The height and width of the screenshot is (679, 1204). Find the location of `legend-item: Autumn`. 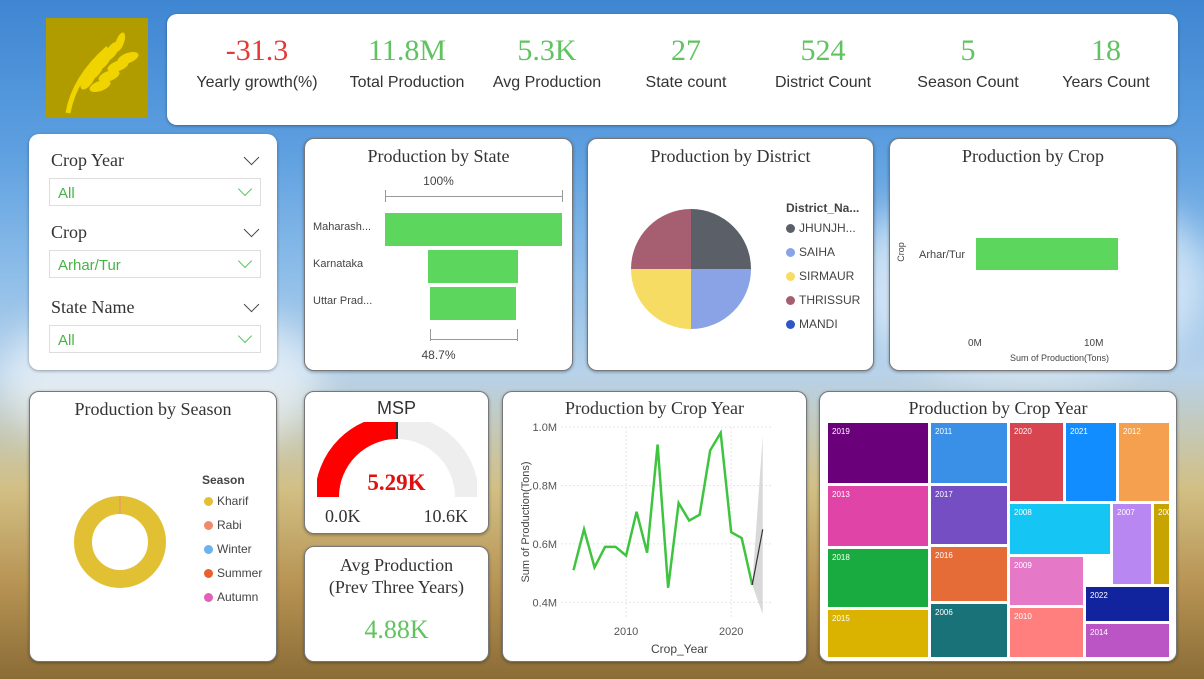

legend-item: Autumn is located at coordinates (231, 597).